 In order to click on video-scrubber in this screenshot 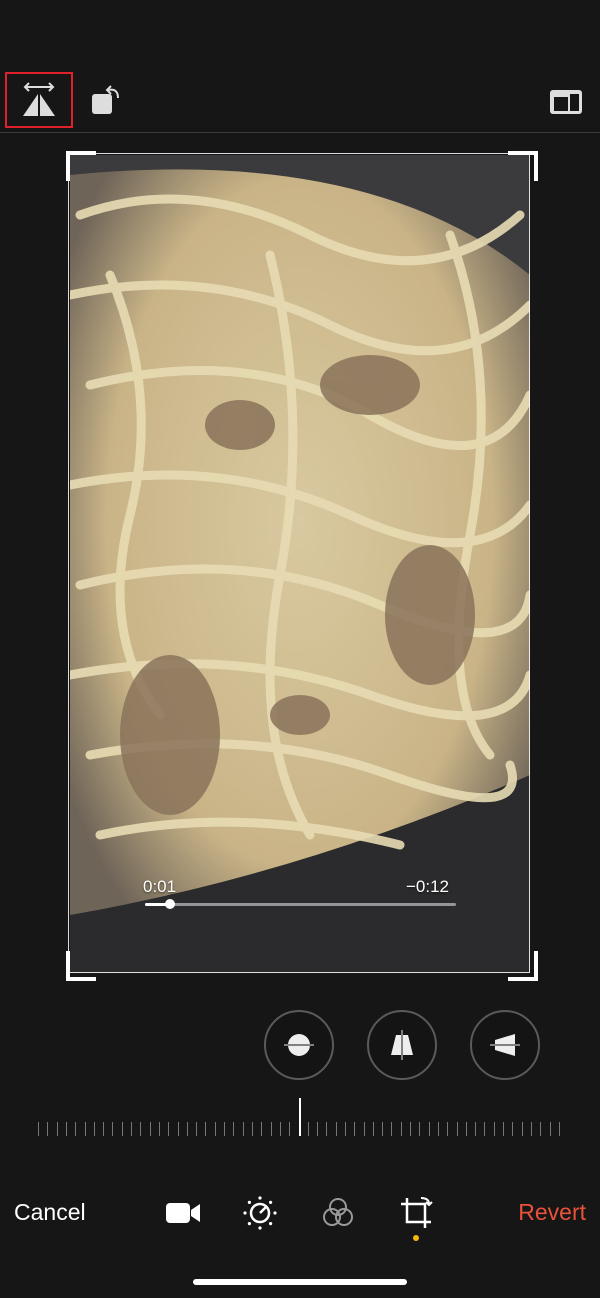, I will do `click(300, 904)`.